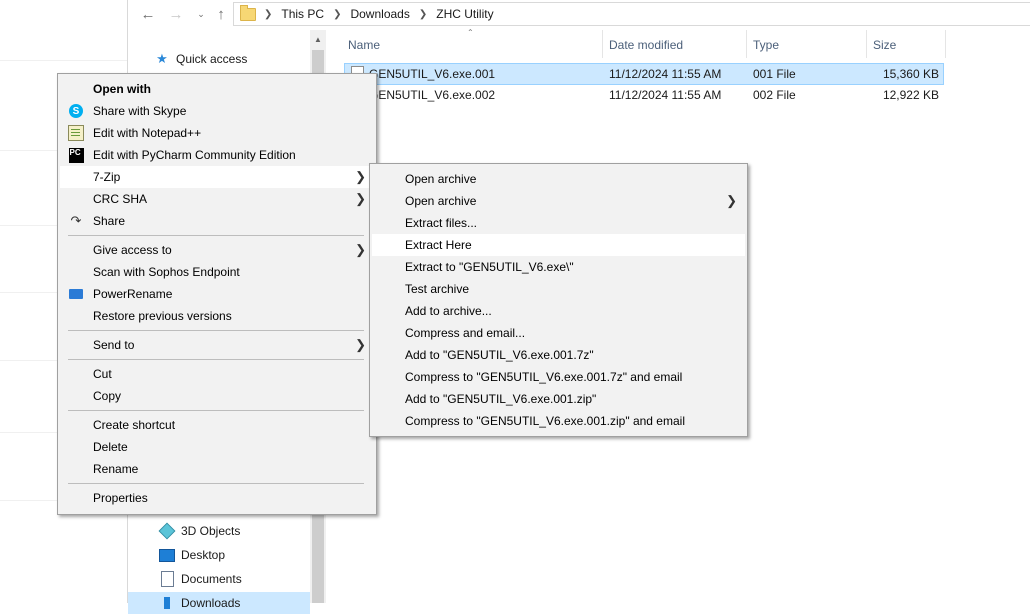 This screenshot has width=1030, height=614. I want to click on menu-item-edit-with-pycharm: PC Edit with PyCharm Community Edition, so click(217, 155).